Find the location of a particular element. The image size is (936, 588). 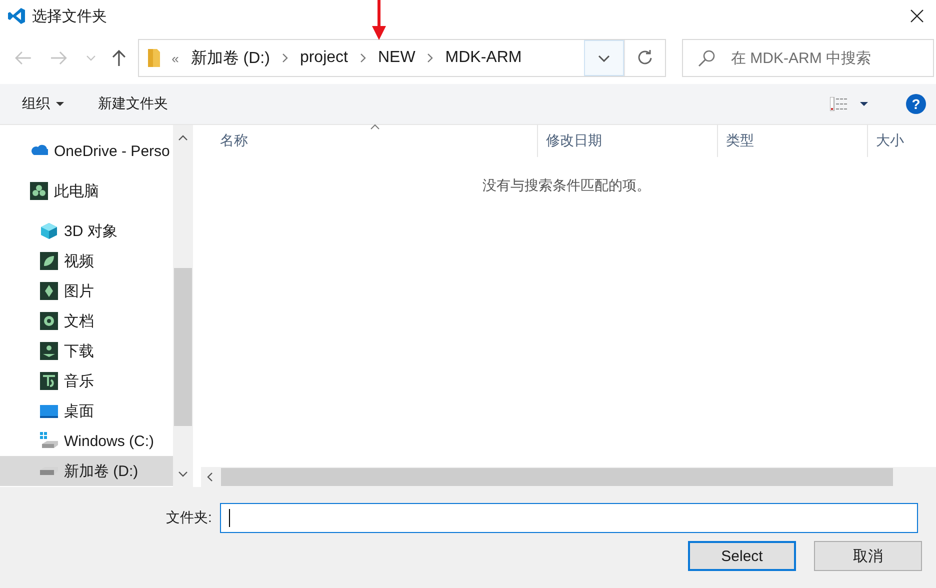

video-folder-icon is located at coordinates (49, 261).